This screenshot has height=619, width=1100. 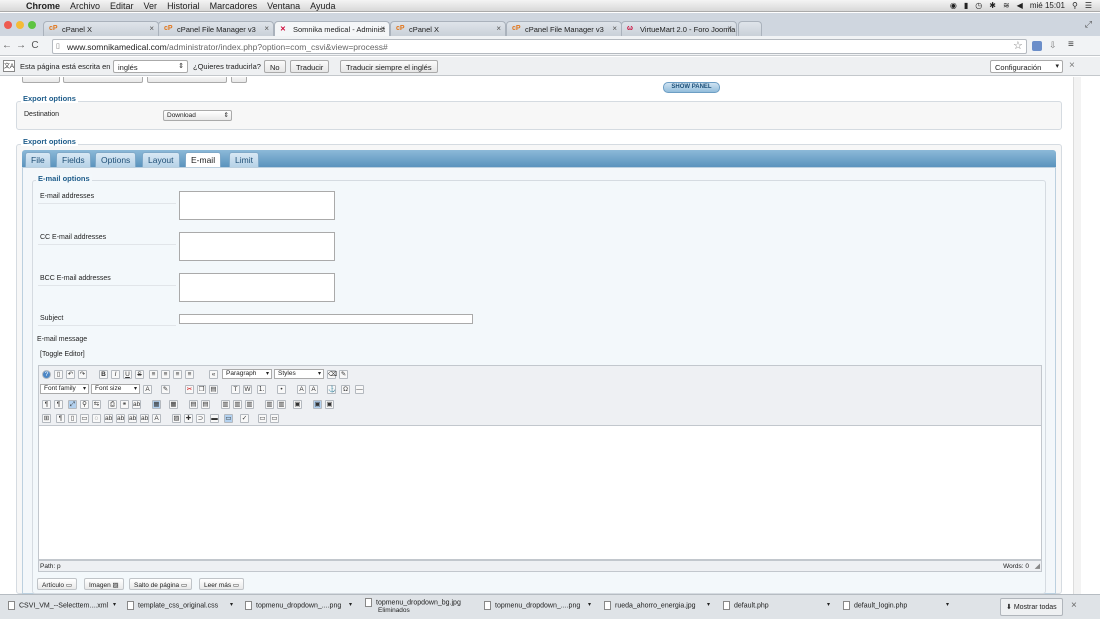 I want to click on resize-icon: ◢, so click(x=1037, y=566).